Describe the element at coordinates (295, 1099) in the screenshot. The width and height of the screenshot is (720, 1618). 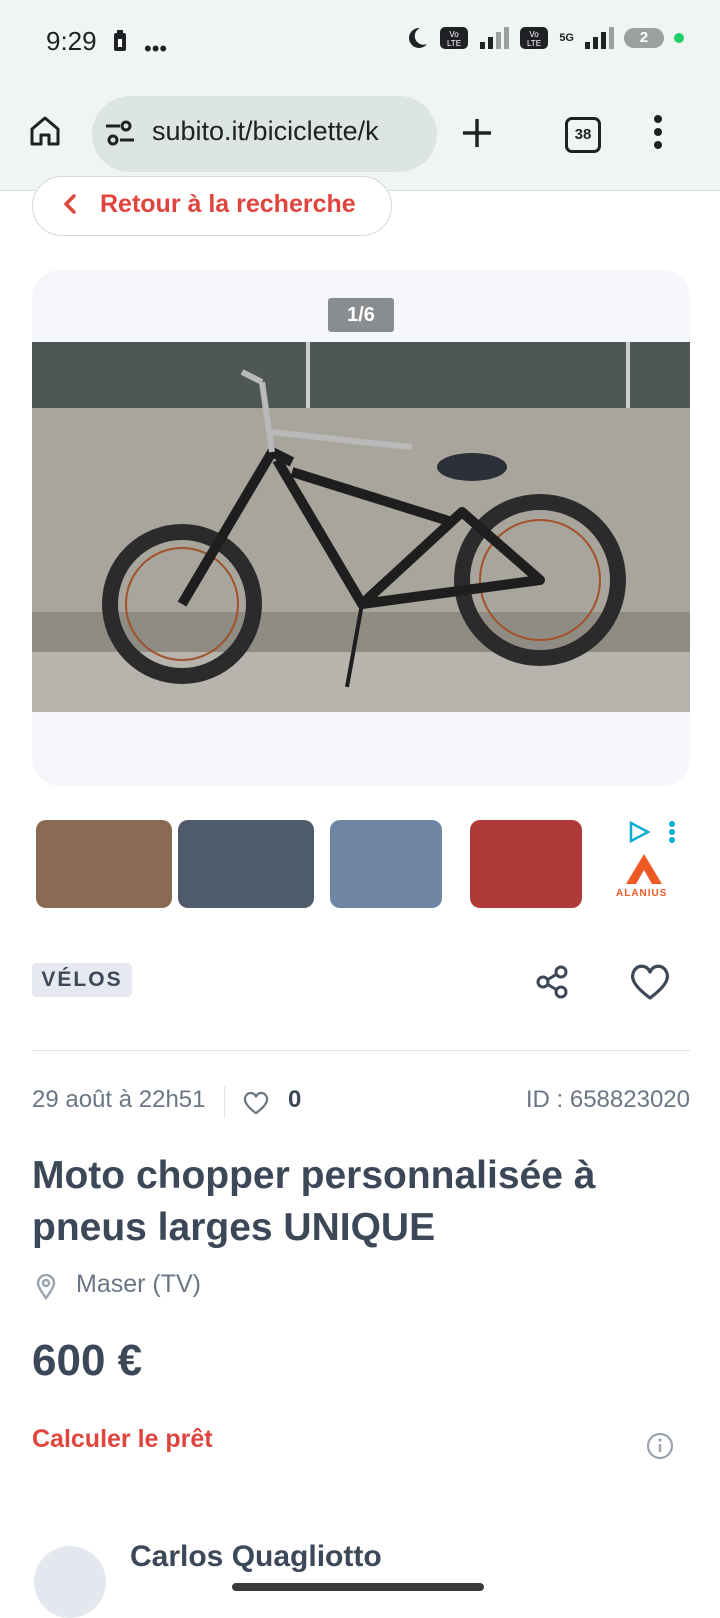
I see `likes-count: 0` at that location.